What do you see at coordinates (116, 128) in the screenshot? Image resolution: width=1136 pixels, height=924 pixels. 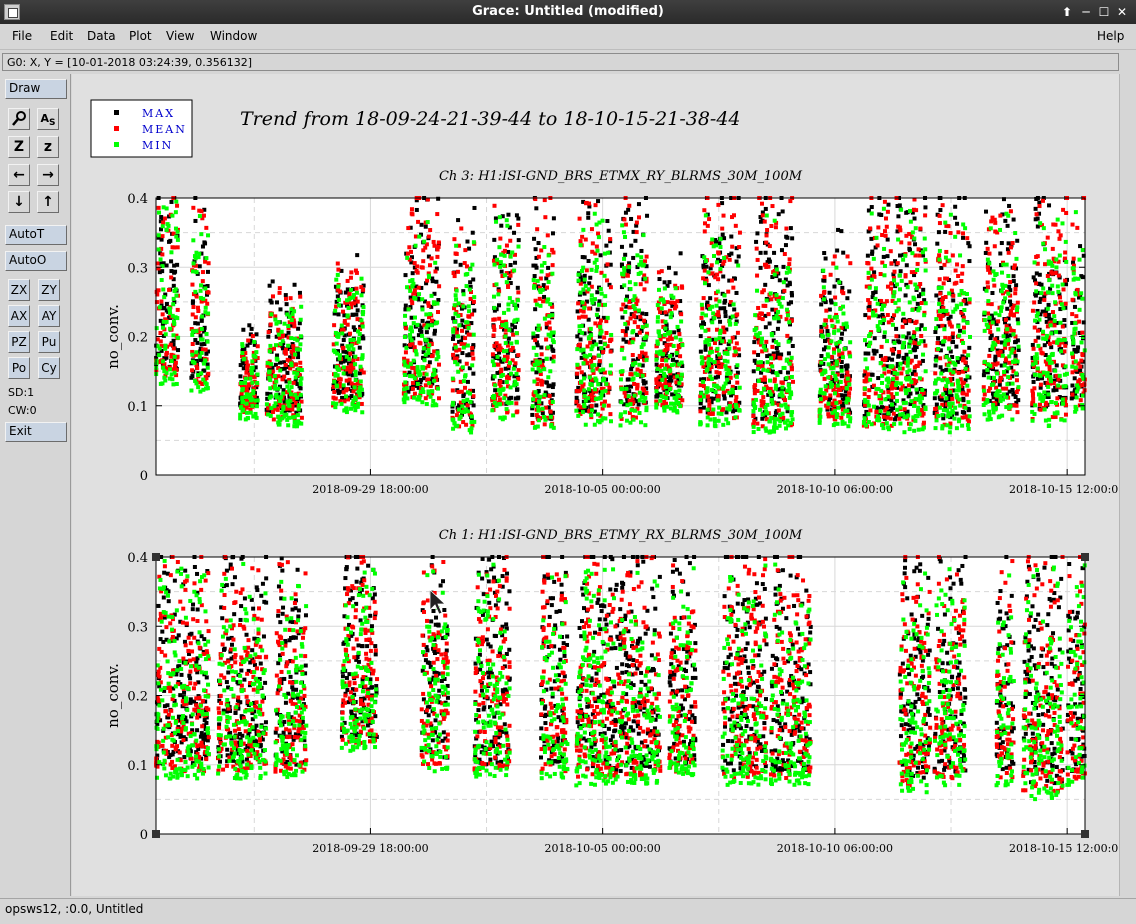 I see `legend-marker-mean` at bounding box center [116, 128].